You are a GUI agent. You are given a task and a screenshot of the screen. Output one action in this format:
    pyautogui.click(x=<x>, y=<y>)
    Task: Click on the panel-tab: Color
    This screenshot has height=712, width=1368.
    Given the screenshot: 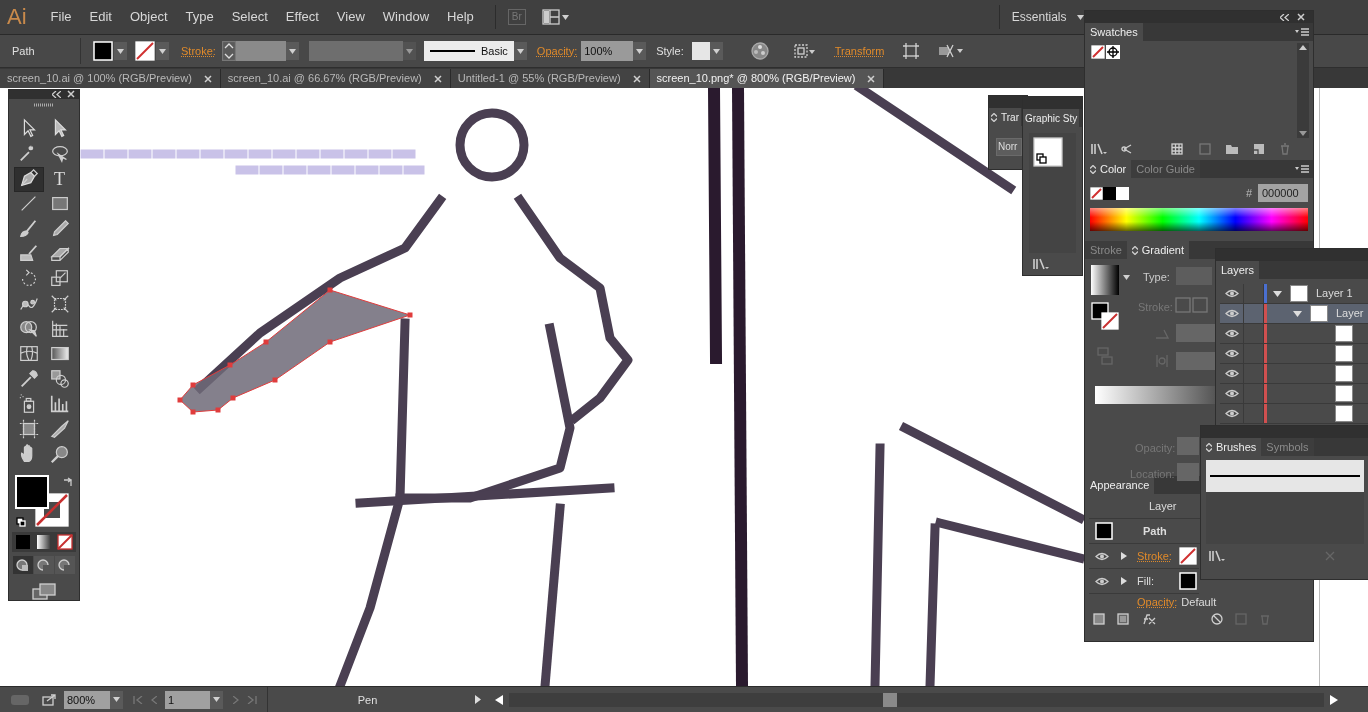 What is the action you would take?
    pyautogui.click(x=1108, y=169)
    